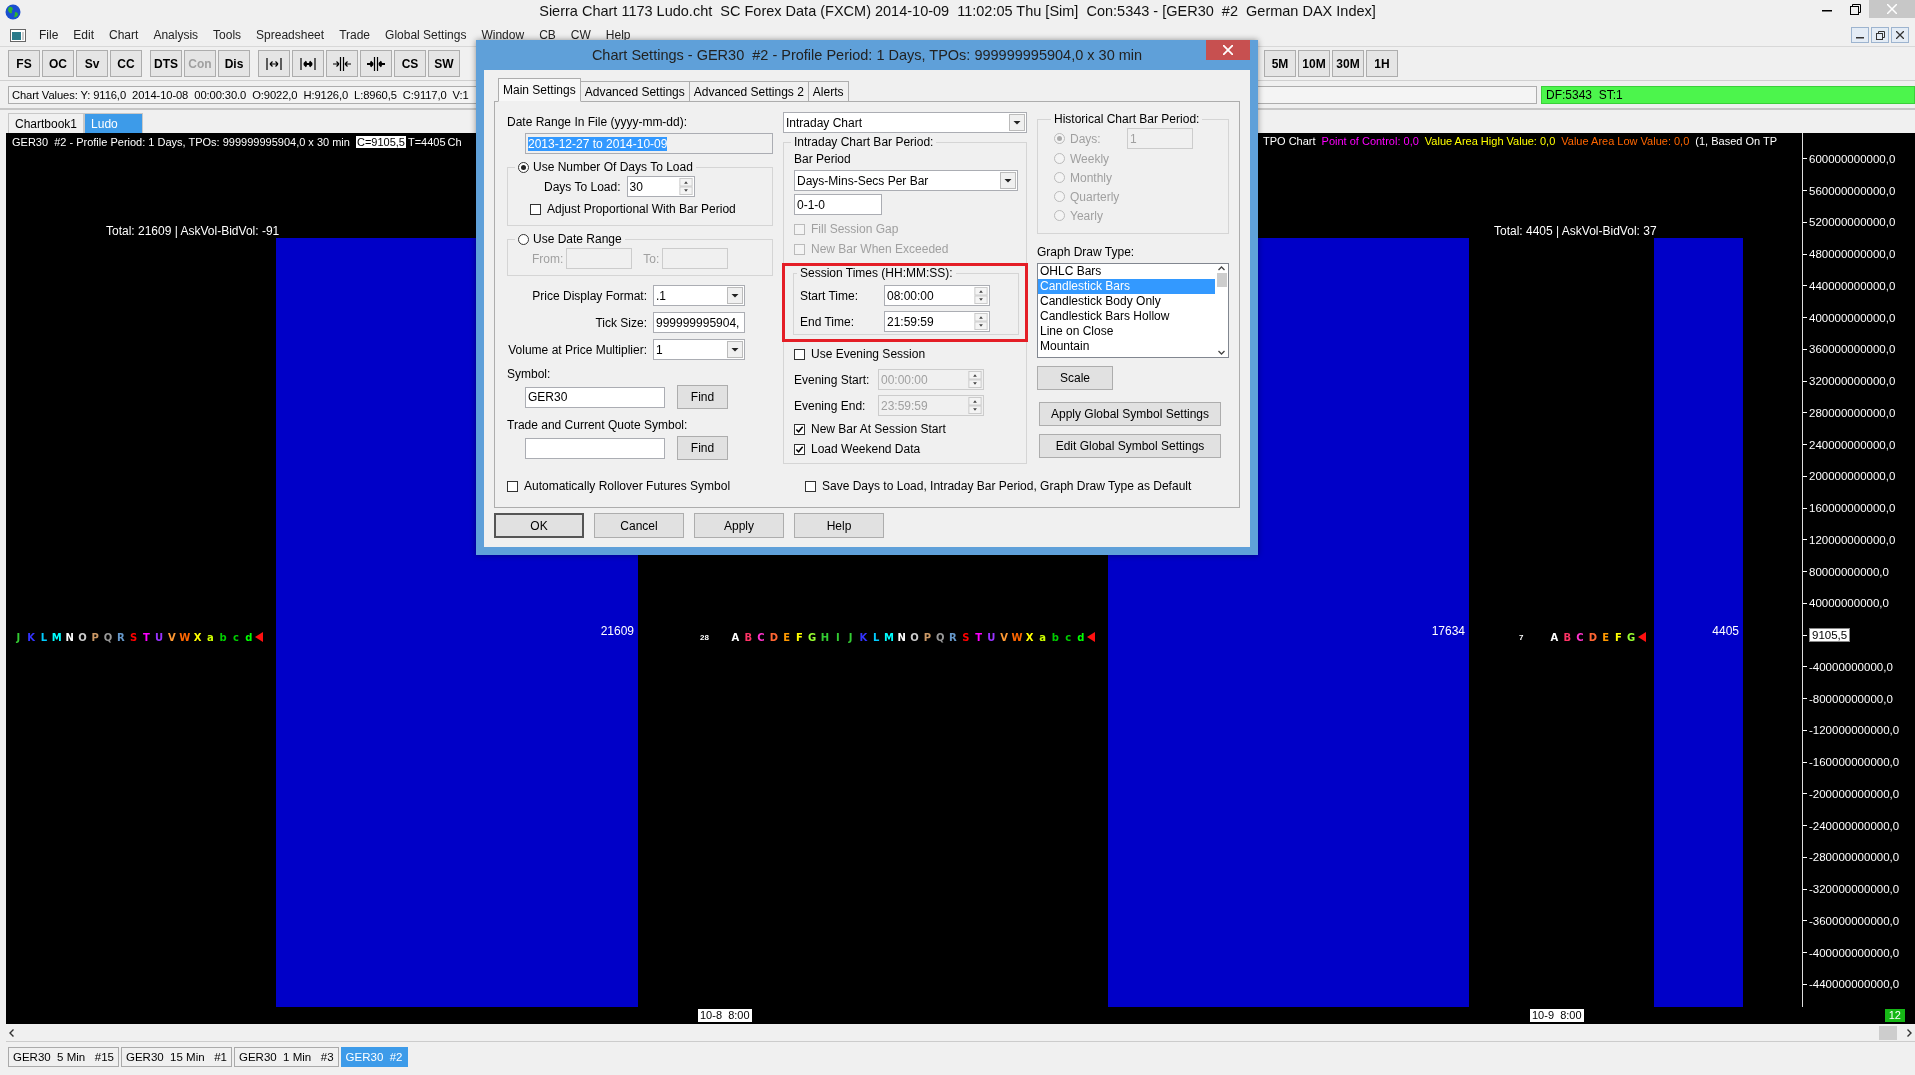 Image resolution: width=1915 pixels, height=1075 pixels. Describe the element at coordinates (355, 35) in the screenshot. I see `menu-item: Trade` at that location.